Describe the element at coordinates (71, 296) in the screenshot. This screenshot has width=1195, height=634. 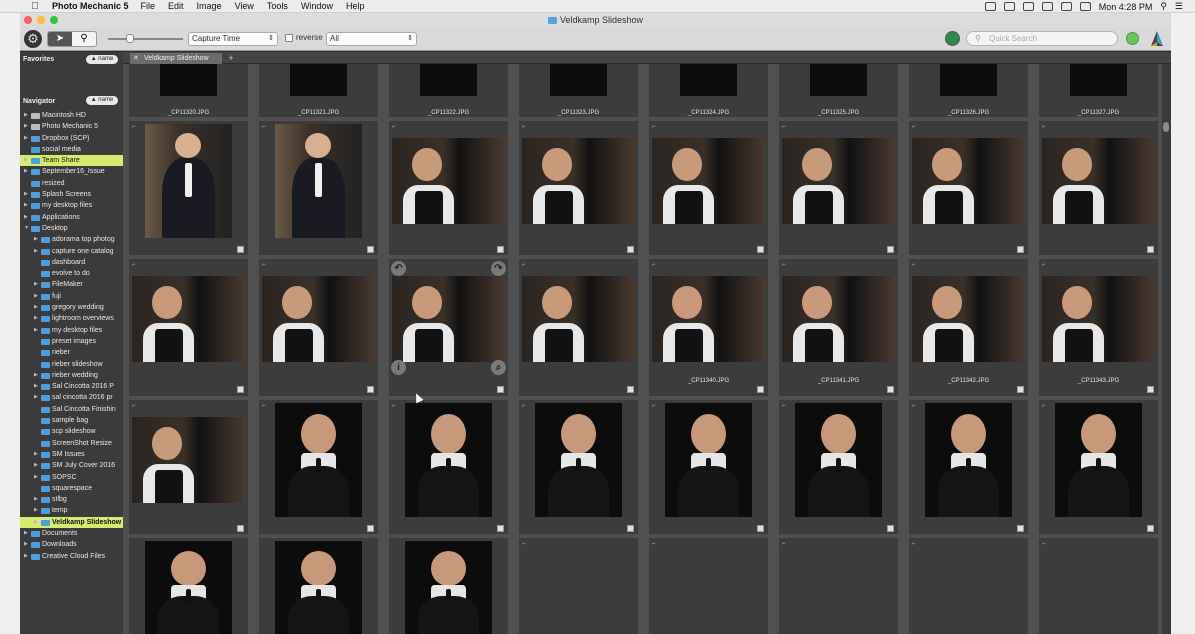
I see `navigator-item: ▶ fuji` at that location.